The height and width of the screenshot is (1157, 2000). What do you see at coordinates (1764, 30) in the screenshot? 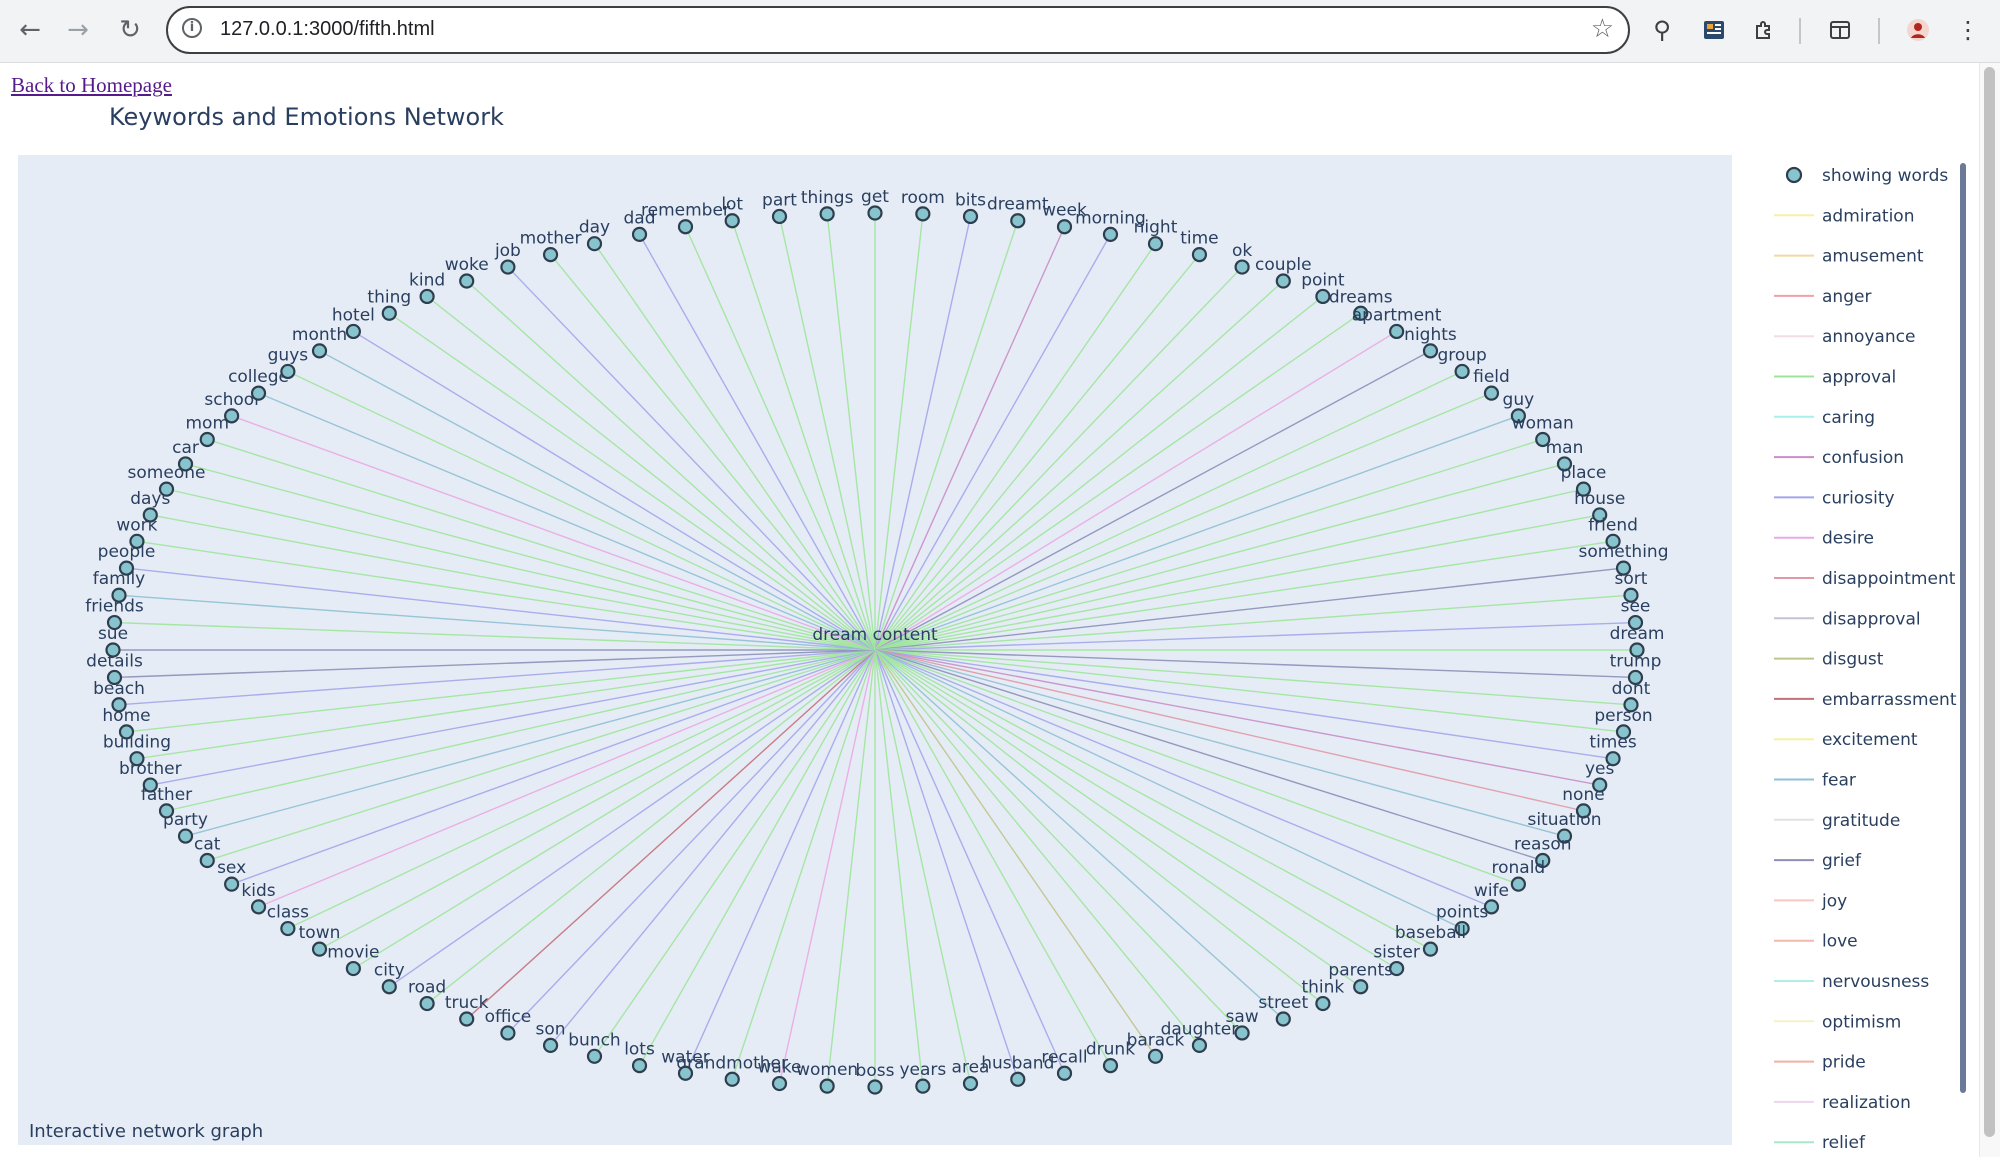
I see `extensions-puzzle-icon` at bounding box center [1764, 30].